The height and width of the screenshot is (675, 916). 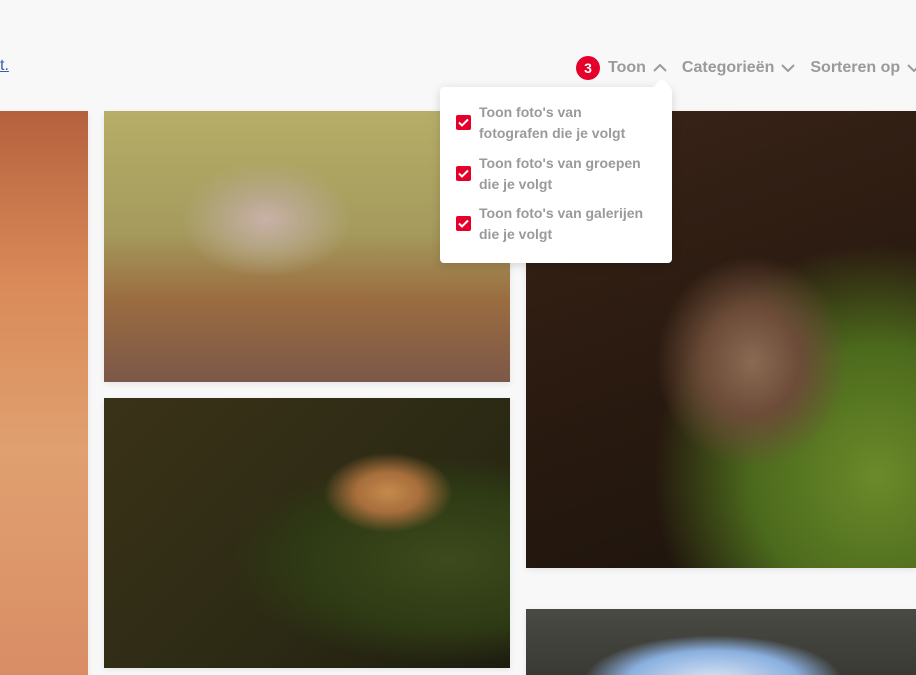 What do you see at coordinates (560, 173) in the screenshot?
I see `option-label: Toon foto's van groepen die je volgt` at bounding box center [560, 173].